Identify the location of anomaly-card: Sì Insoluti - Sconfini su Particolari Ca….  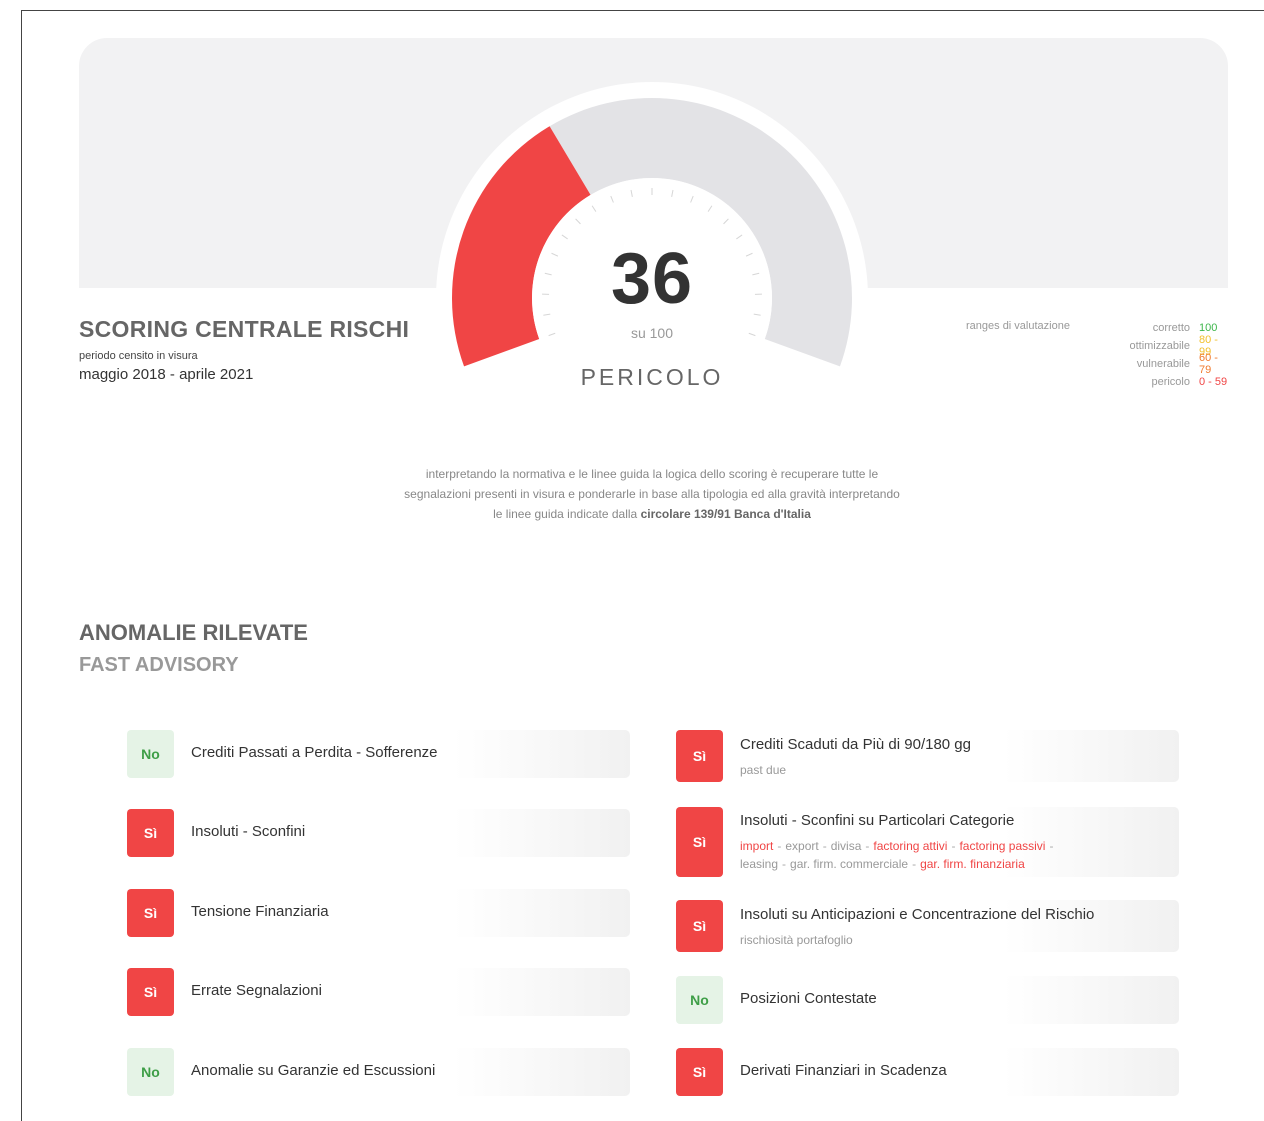
(927, 842).